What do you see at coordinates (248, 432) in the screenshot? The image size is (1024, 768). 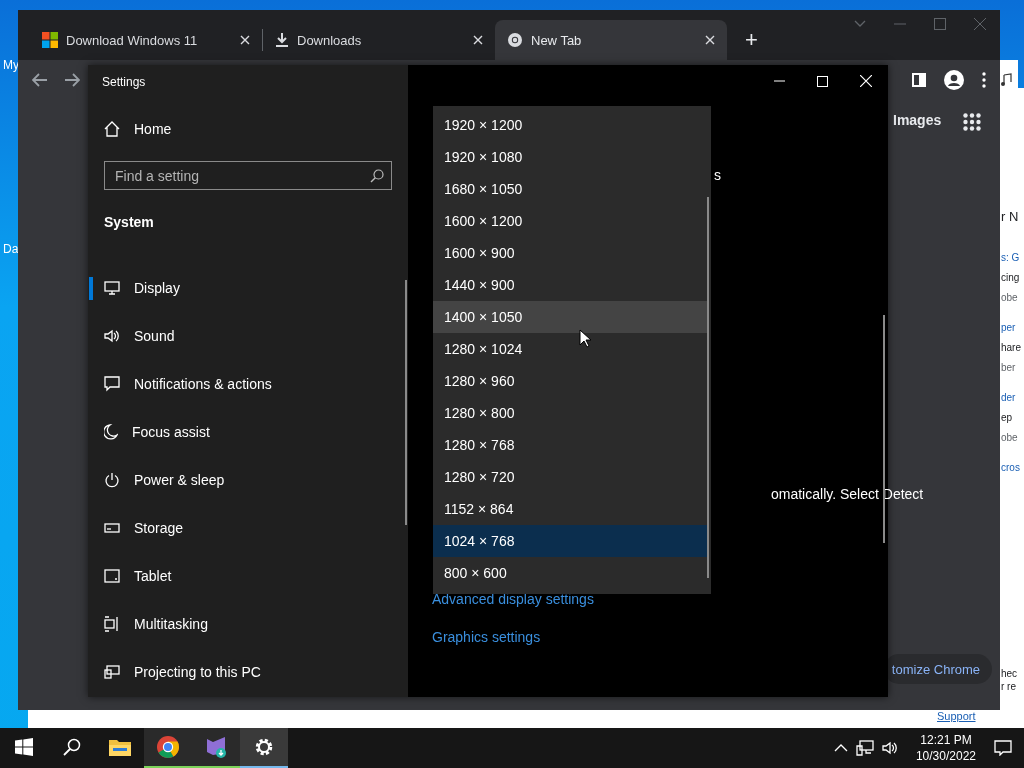 I see `nav-item: Focus assist` at bounding box center [248, 432].